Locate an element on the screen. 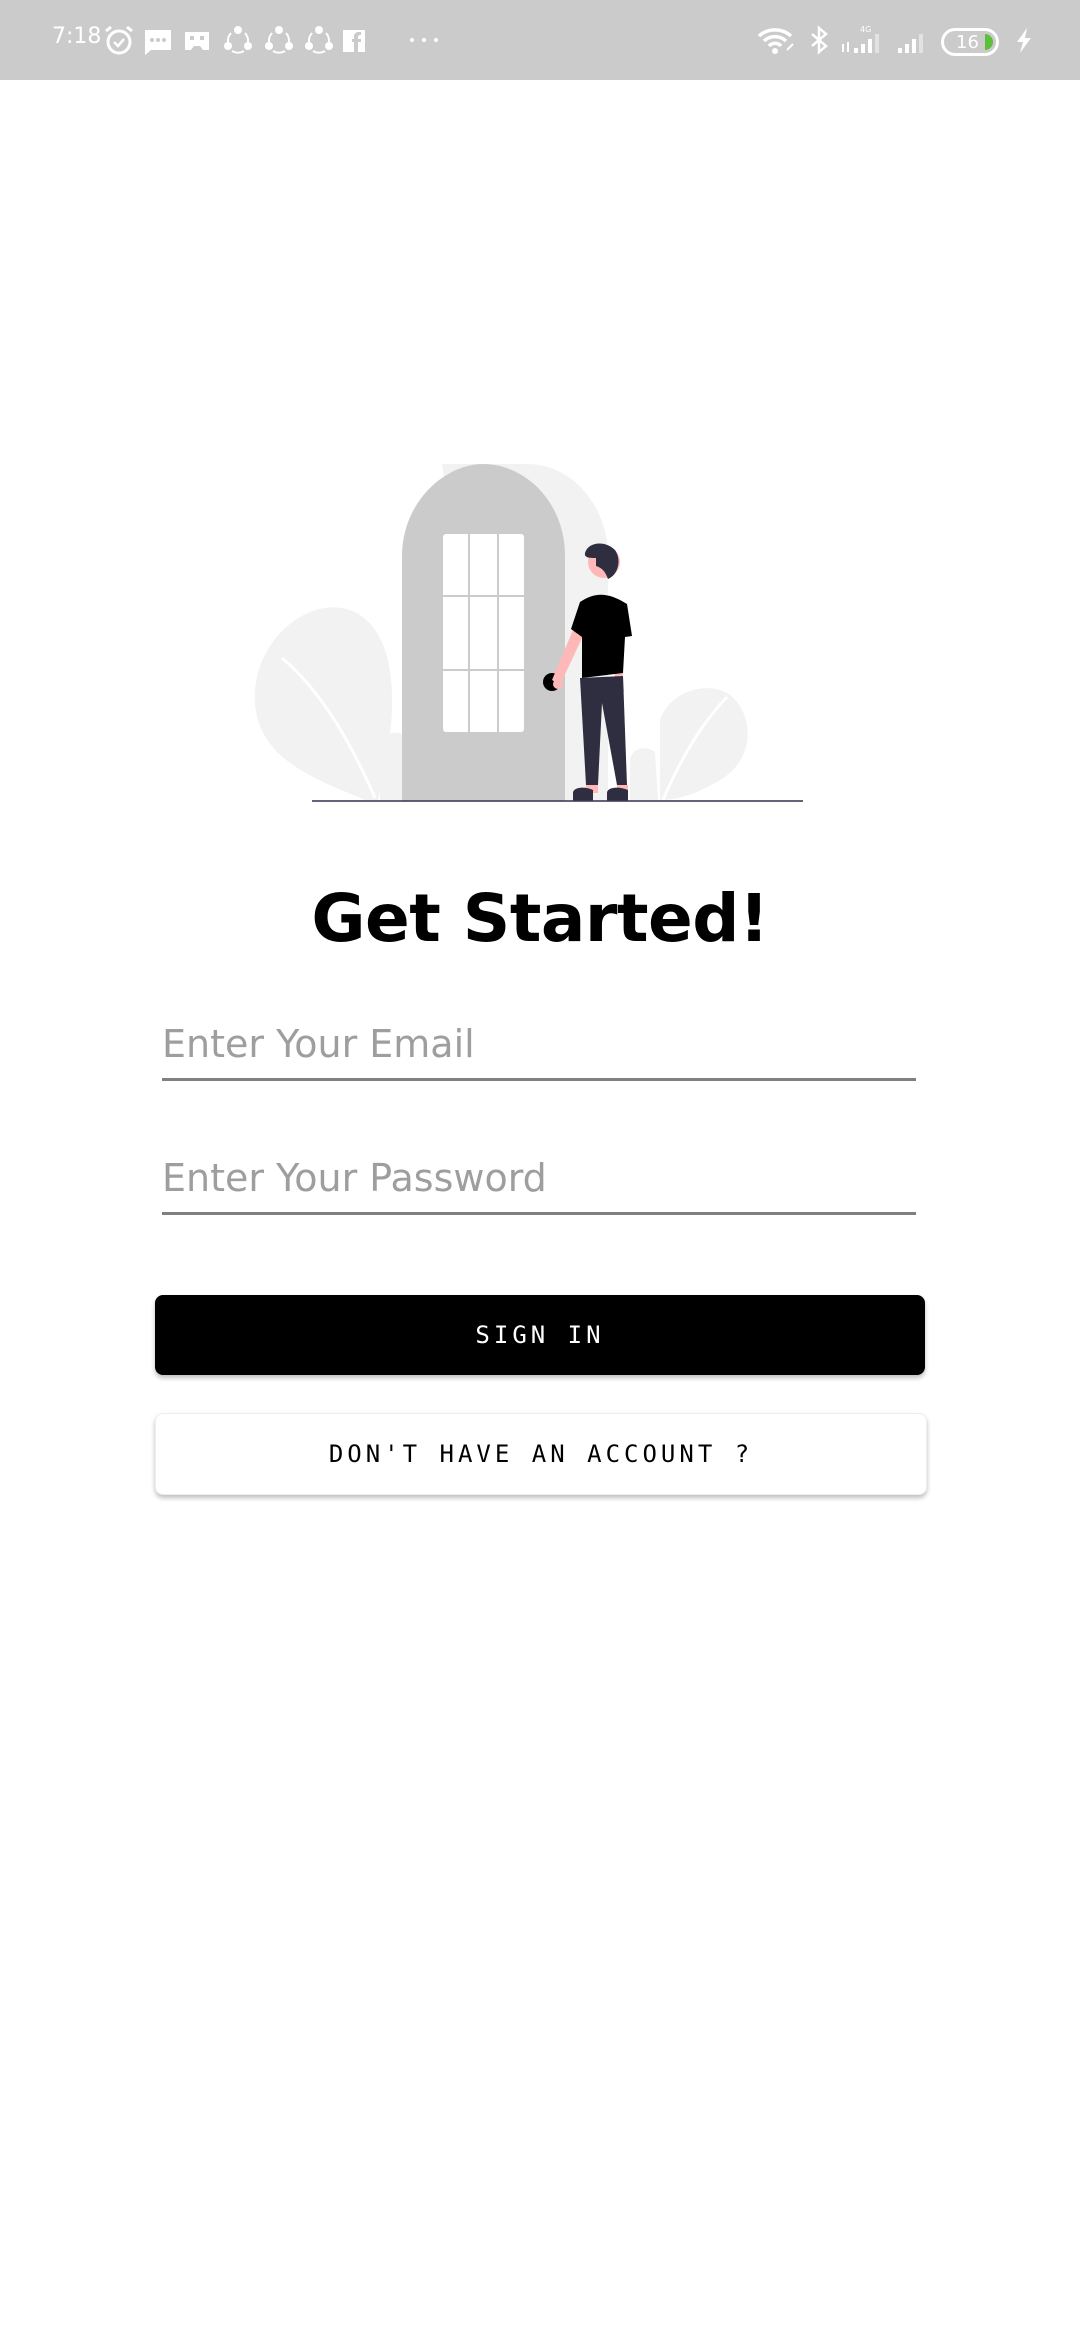  sign-in-label: SIGN IN is located at coordinates (540, 1335).